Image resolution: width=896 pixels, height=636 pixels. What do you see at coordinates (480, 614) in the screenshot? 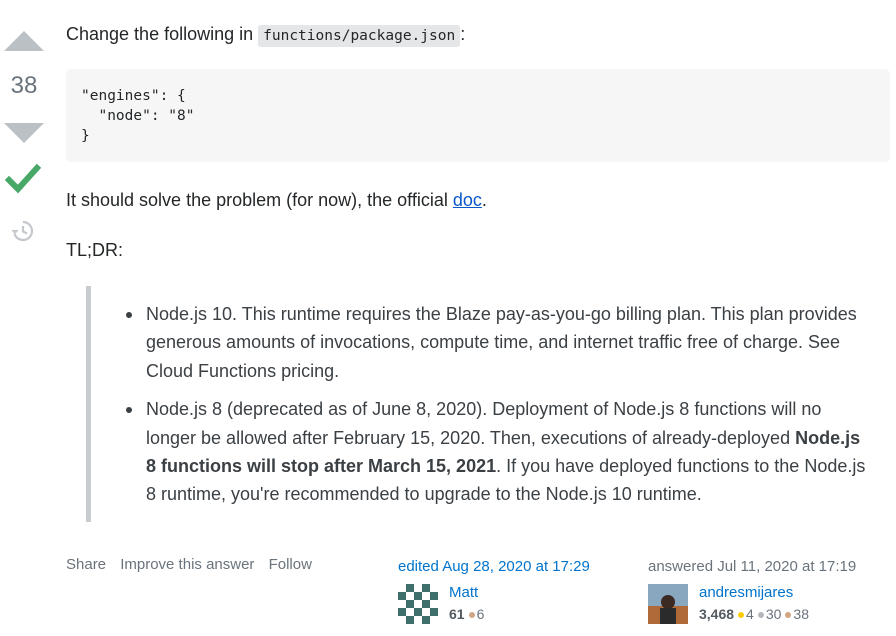
I see `bronze-badge-count: 6` at bounding box center [480, 614].